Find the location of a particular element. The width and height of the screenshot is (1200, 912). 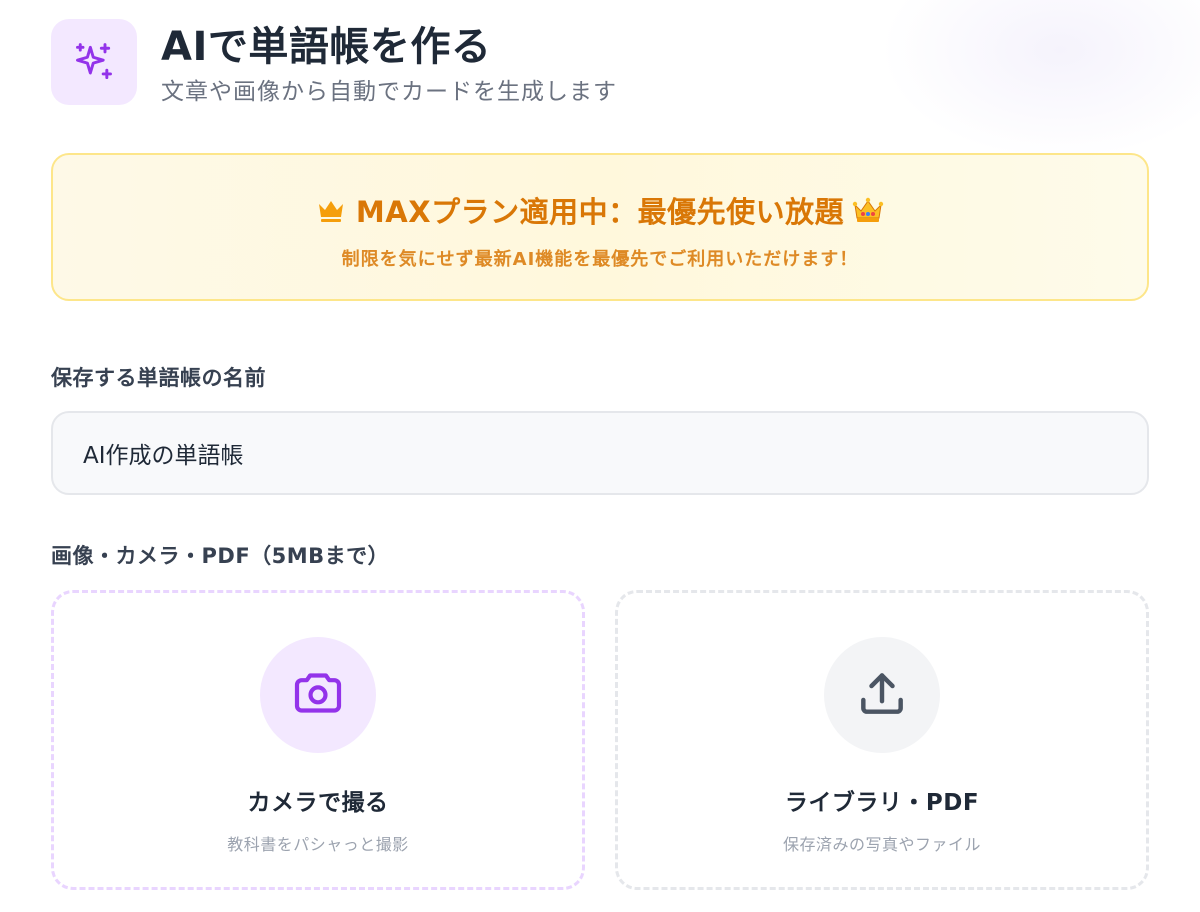

crown-icon is located at coordinates (331, 210).